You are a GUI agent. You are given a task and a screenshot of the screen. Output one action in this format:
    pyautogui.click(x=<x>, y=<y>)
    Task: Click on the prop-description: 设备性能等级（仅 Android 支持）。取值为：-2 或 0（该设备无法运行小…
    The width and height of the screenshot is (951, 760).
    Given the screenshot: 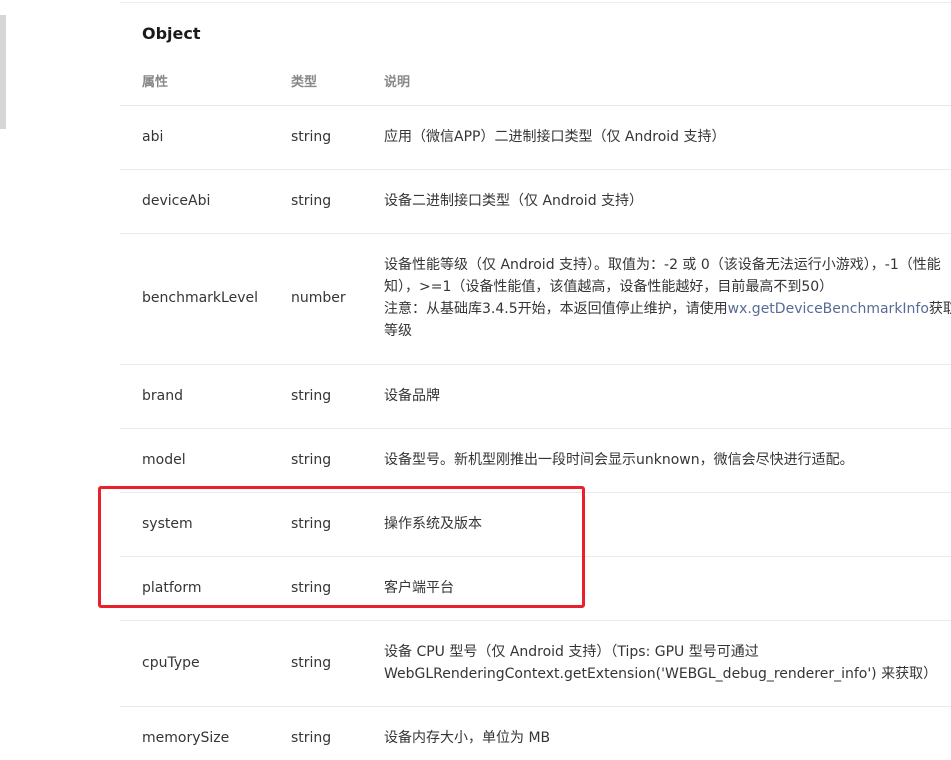 What is the action you would take?
    pyautogui.click(x=667, y=298)
    